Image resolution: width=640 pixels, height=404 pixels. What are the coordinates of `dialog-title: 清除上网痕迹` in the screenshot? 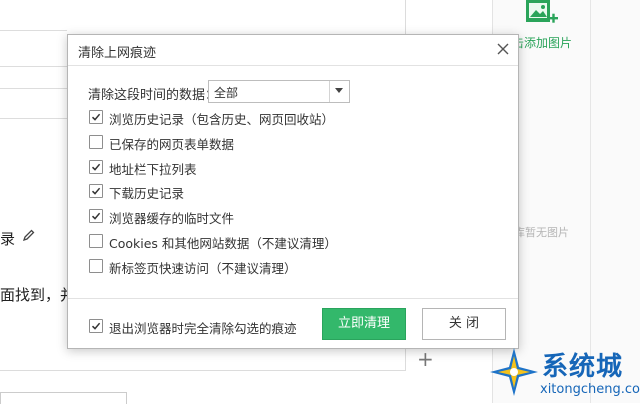 It's located at (117, 53).